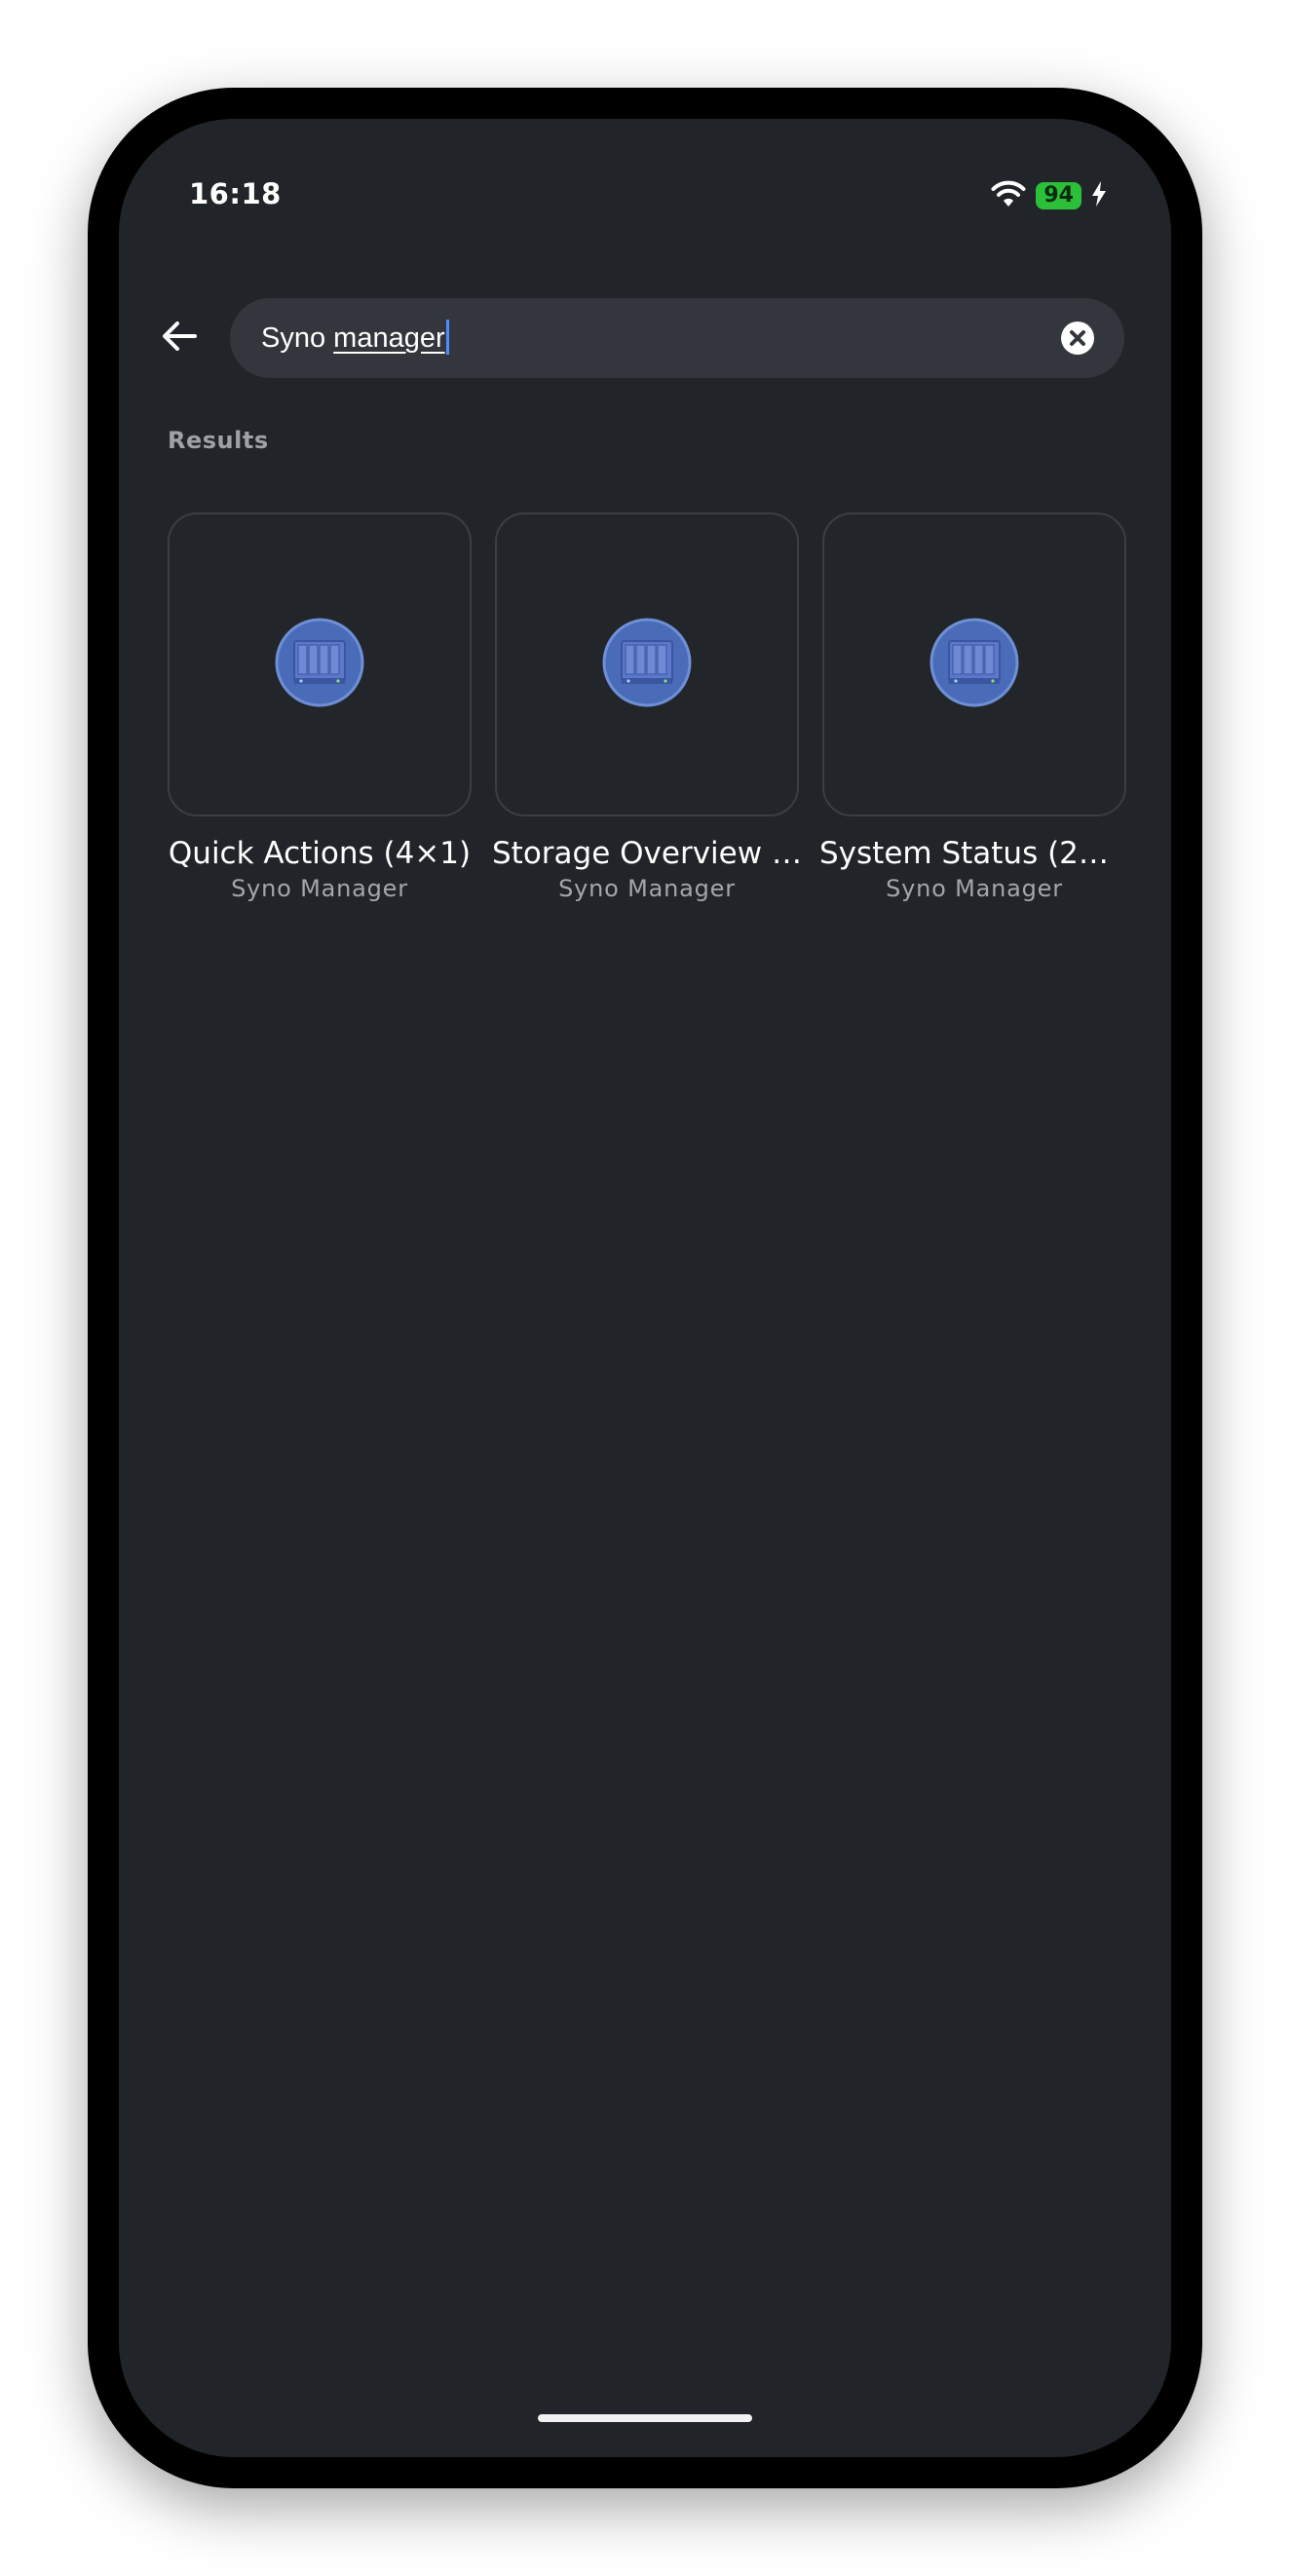 This screenshot has height=2576, width=1290. What do you see at coordinates (1077, 338) in the screenshot?
I see `clear-search-button` at bounding box center [1077, 338].